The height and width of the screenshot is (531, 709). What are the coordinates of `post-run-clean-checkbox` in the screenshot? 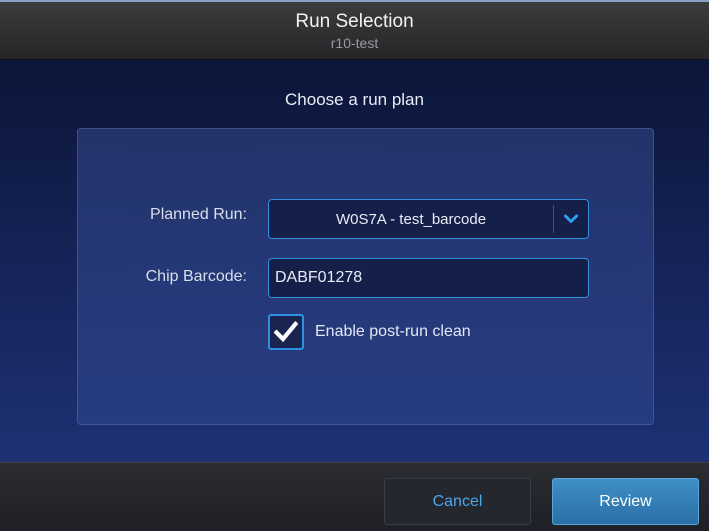 It's located at (286, 332).